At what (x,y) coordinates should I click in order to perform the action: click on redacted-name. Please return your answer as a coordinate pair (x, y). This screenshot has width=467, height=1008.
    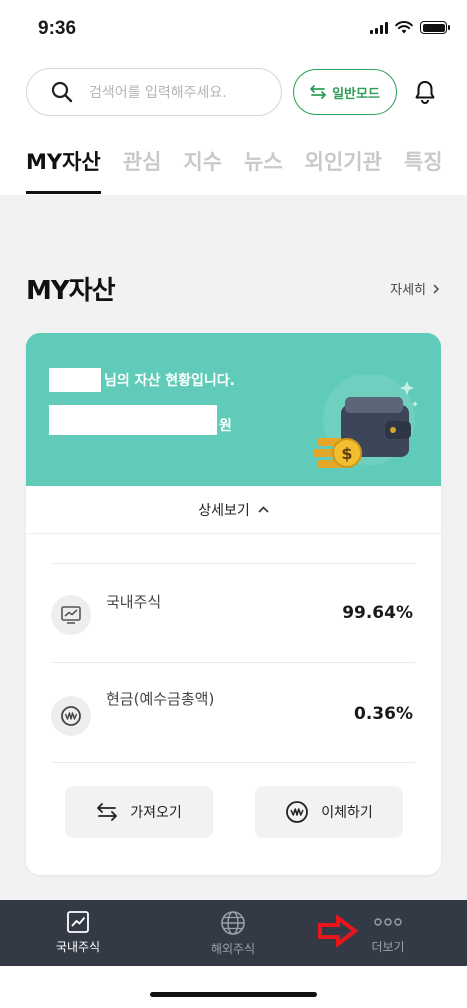
    Looking at the image, I should click on (75, 380).